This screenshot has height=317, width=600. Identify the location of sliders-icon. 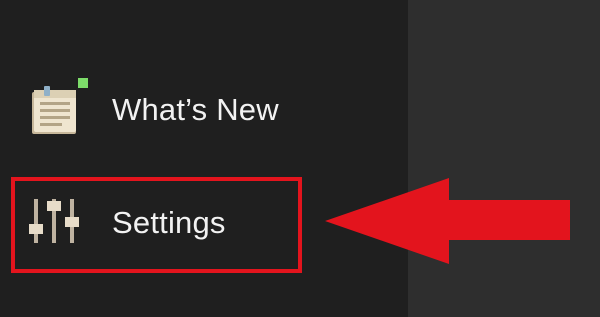
(58, 223).